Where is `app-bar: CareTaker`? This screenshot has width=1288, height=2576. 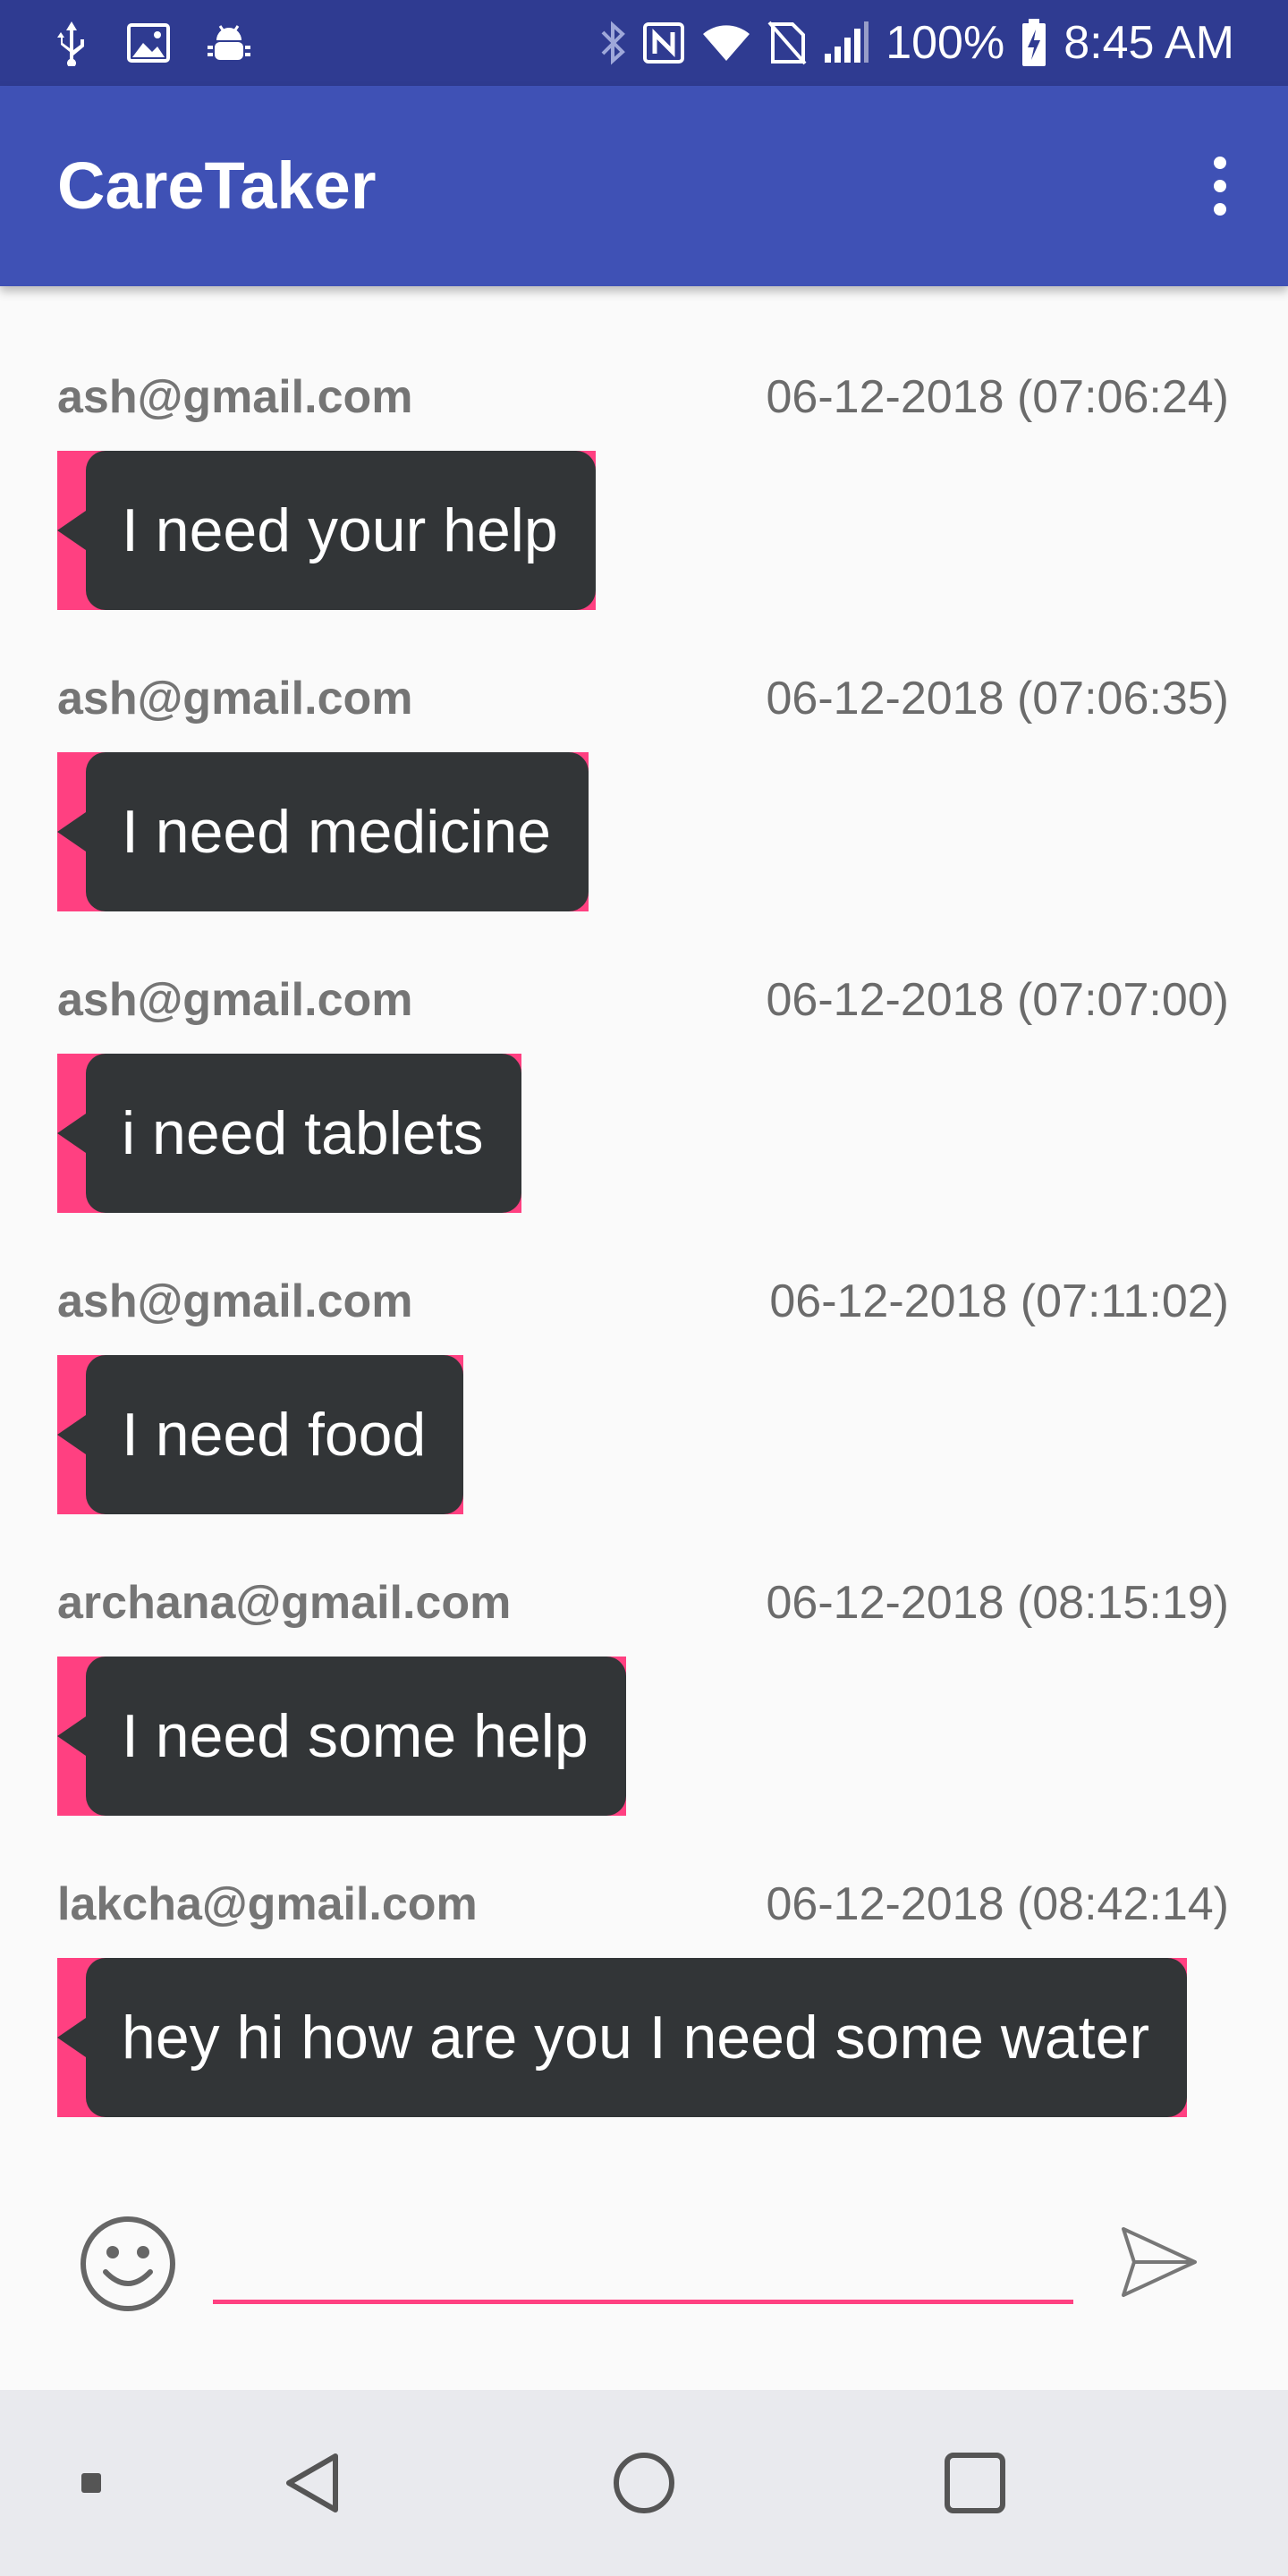
app-bar: CareTaker is located at coordinates (644, 186).